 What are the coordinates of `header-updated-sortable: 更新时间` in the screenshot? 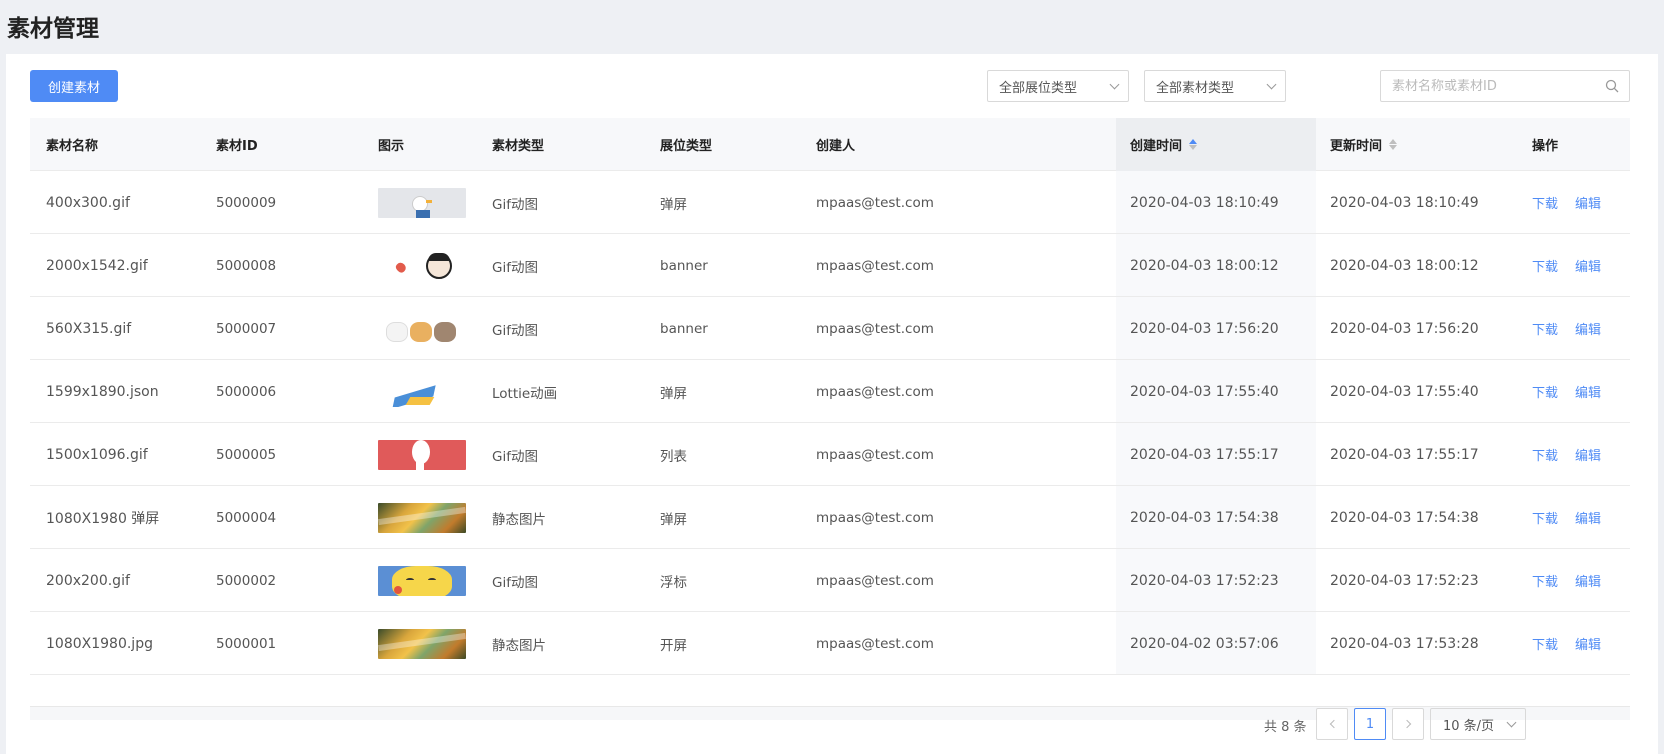 It's located at (1364, 144).